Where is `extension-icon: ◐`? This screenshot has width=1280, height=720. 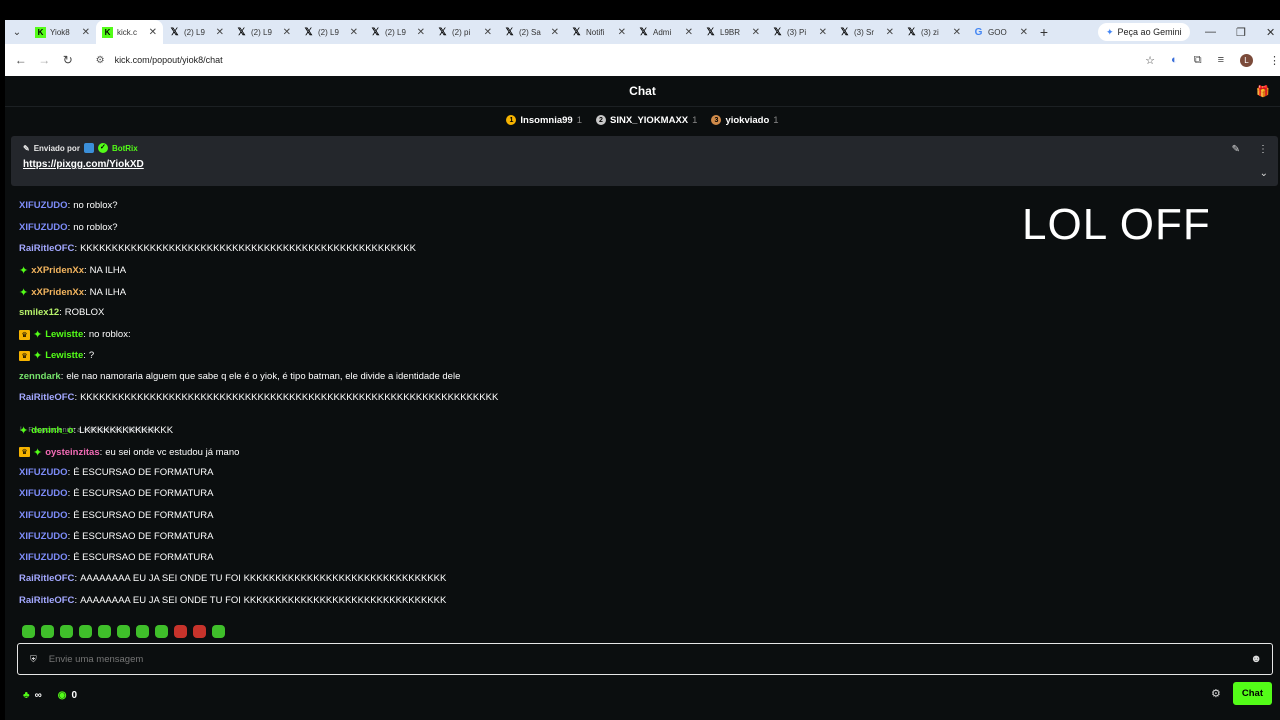
extension-icon: ◐ is located at coordinates (1174, 60).